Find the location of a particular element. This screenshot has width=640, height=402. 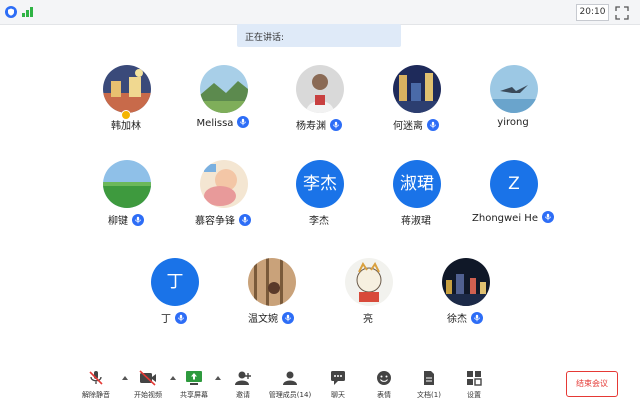

participant-tile: 徐杰 is located at coordinates (465, 298).